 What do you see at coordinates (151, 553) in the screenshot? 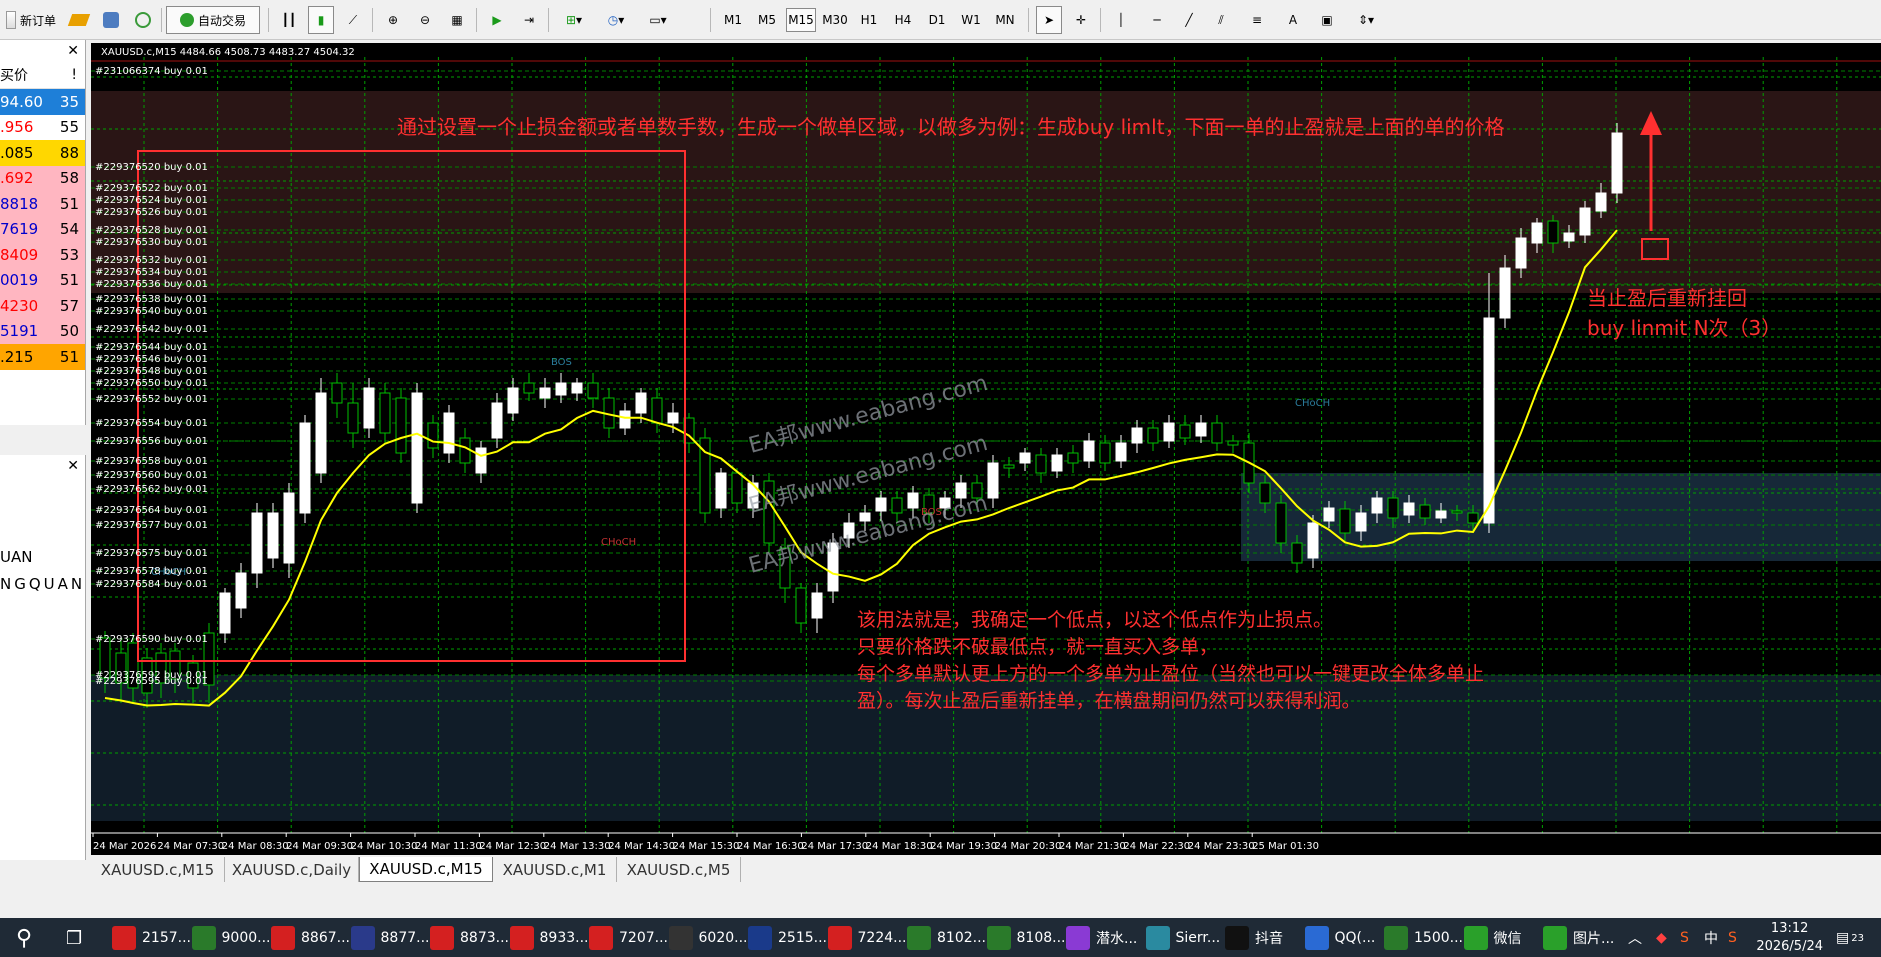
I see `order-label: #229376575 buy 0.01` at bounding box center [151, 553].